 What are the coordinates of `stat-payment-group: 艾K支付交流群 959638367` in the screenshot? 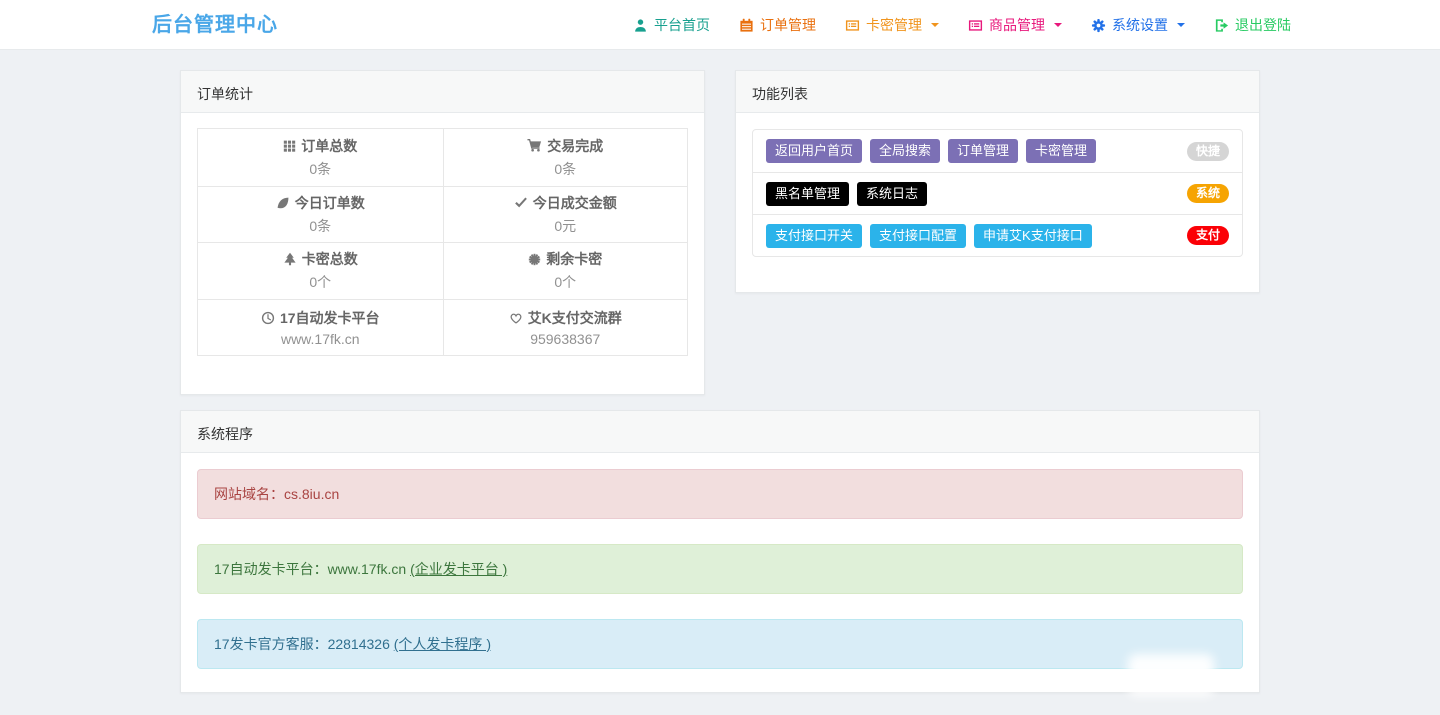 It's located at (564, 326).